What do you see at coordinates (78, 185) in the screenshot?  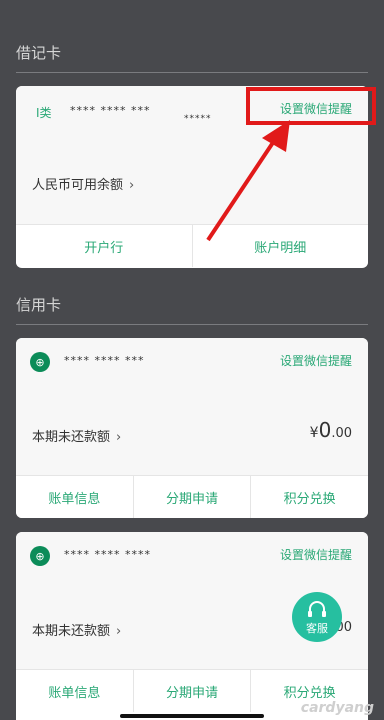 I see `balance-label: 人民币可用余额` at bounding box center [78, 185].